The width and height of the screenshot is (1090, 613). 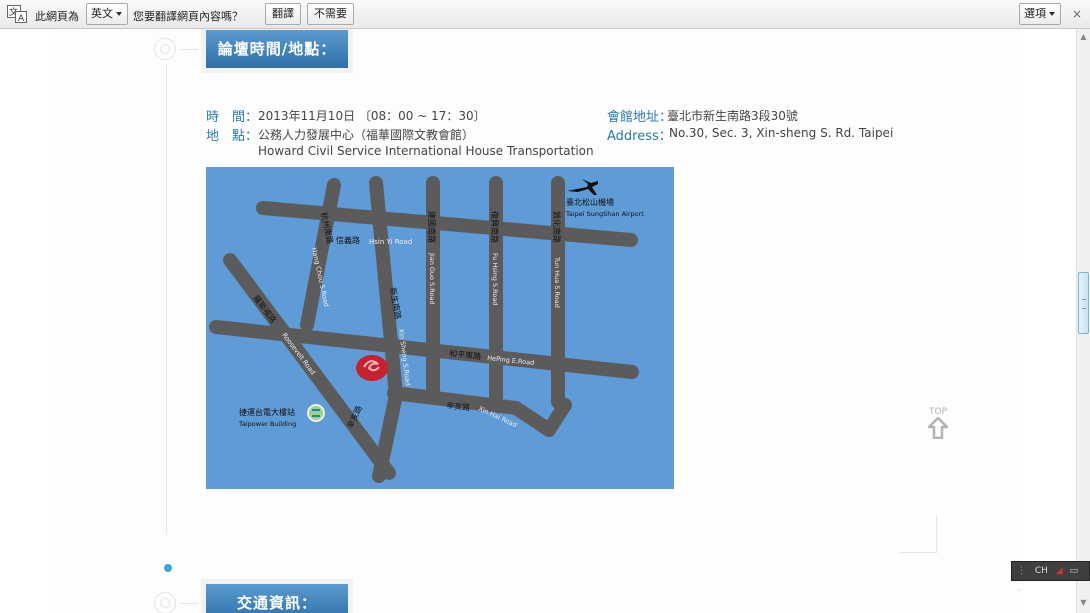 I want to click on hsinyi-label-en: Hsin Yi Road, so click(x=390, y=242).